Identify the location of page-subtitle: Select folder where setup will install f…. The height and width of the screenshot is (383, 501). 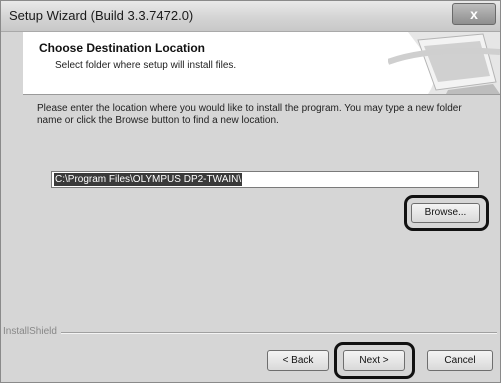
(146, 65).